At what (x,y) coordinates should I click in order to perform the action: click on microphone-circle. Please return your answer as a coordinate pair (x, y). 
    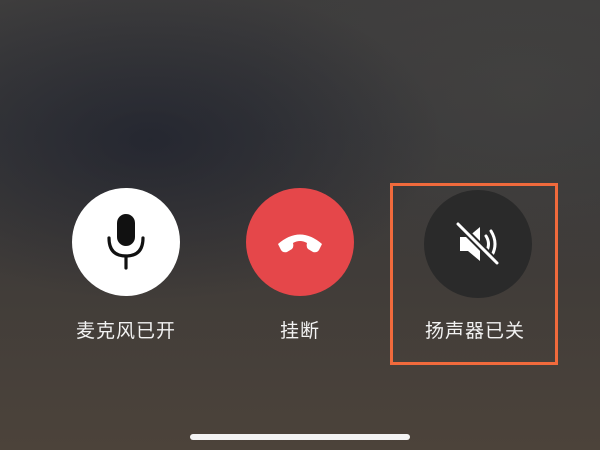
    Looking at the image, I should click on (126, 242).